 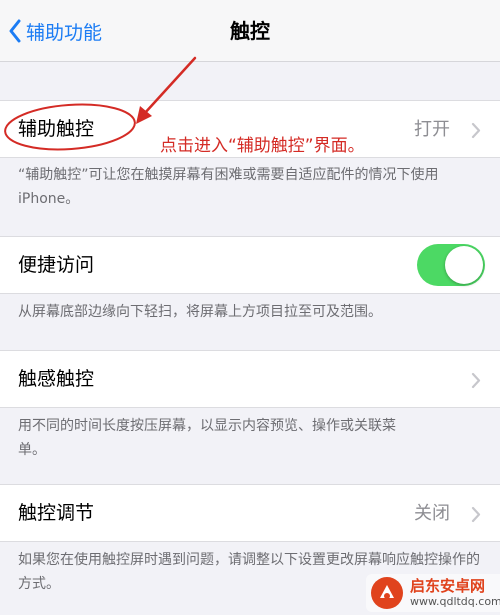 I want to click on watermark-name: 启东安卓网, so click(x=448, y=586).